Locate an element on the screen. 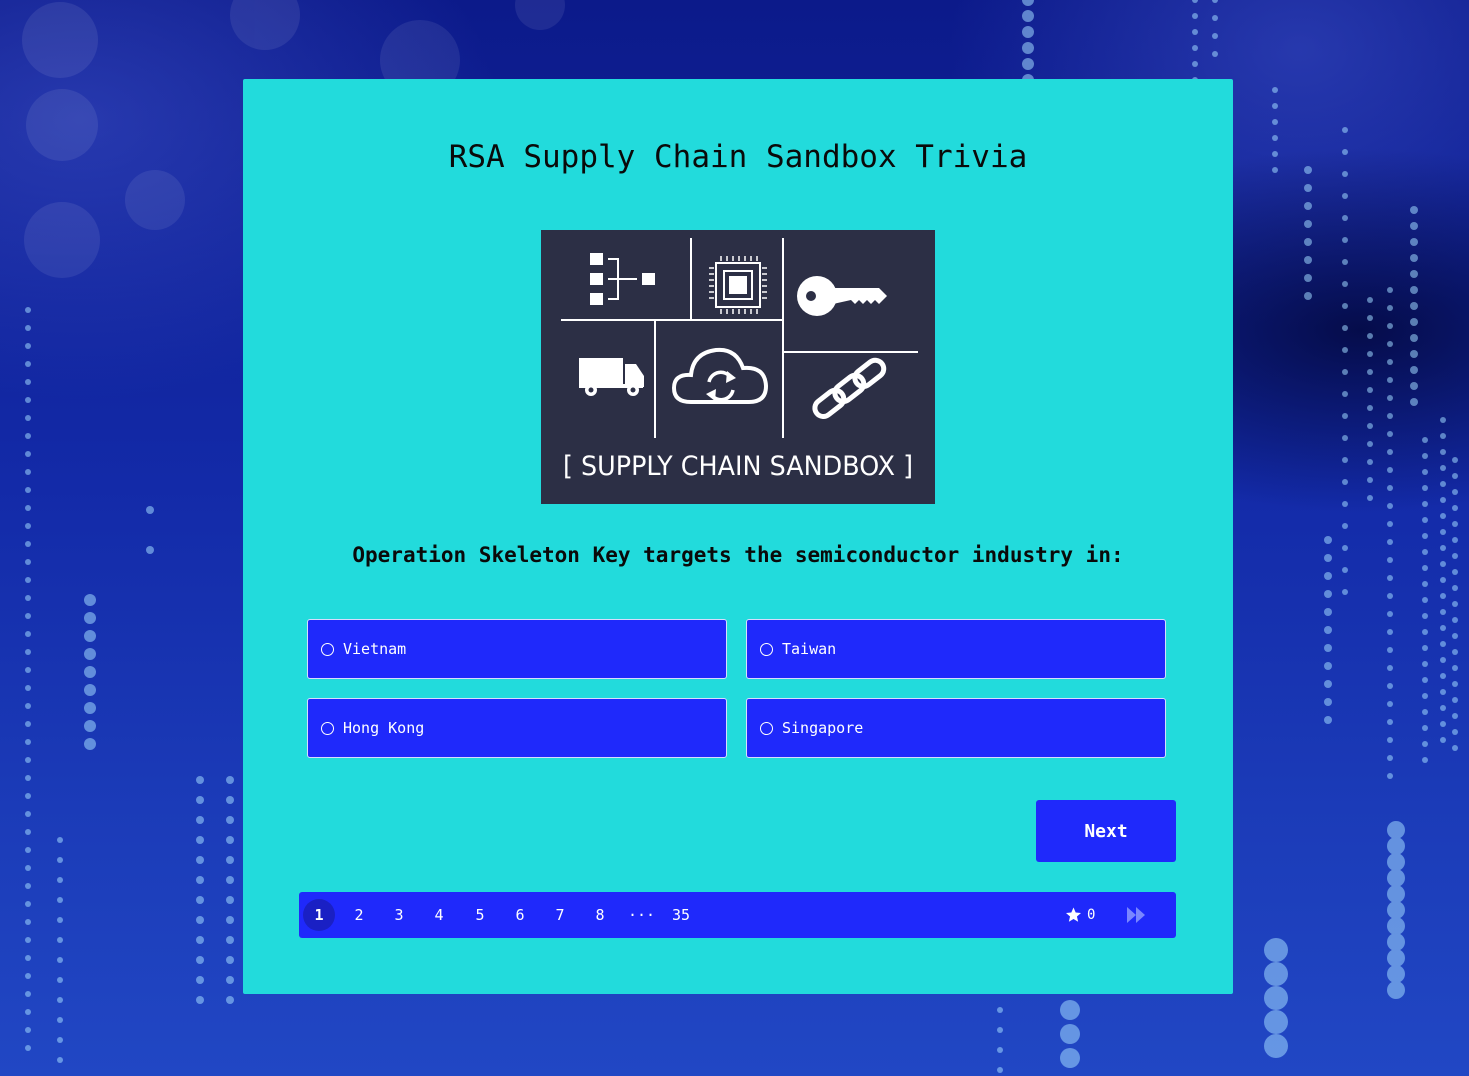 Image resolution: width=1469 pixels, height=1076 pixels. page-35-button: 35 is located at coordinates (681, 915).